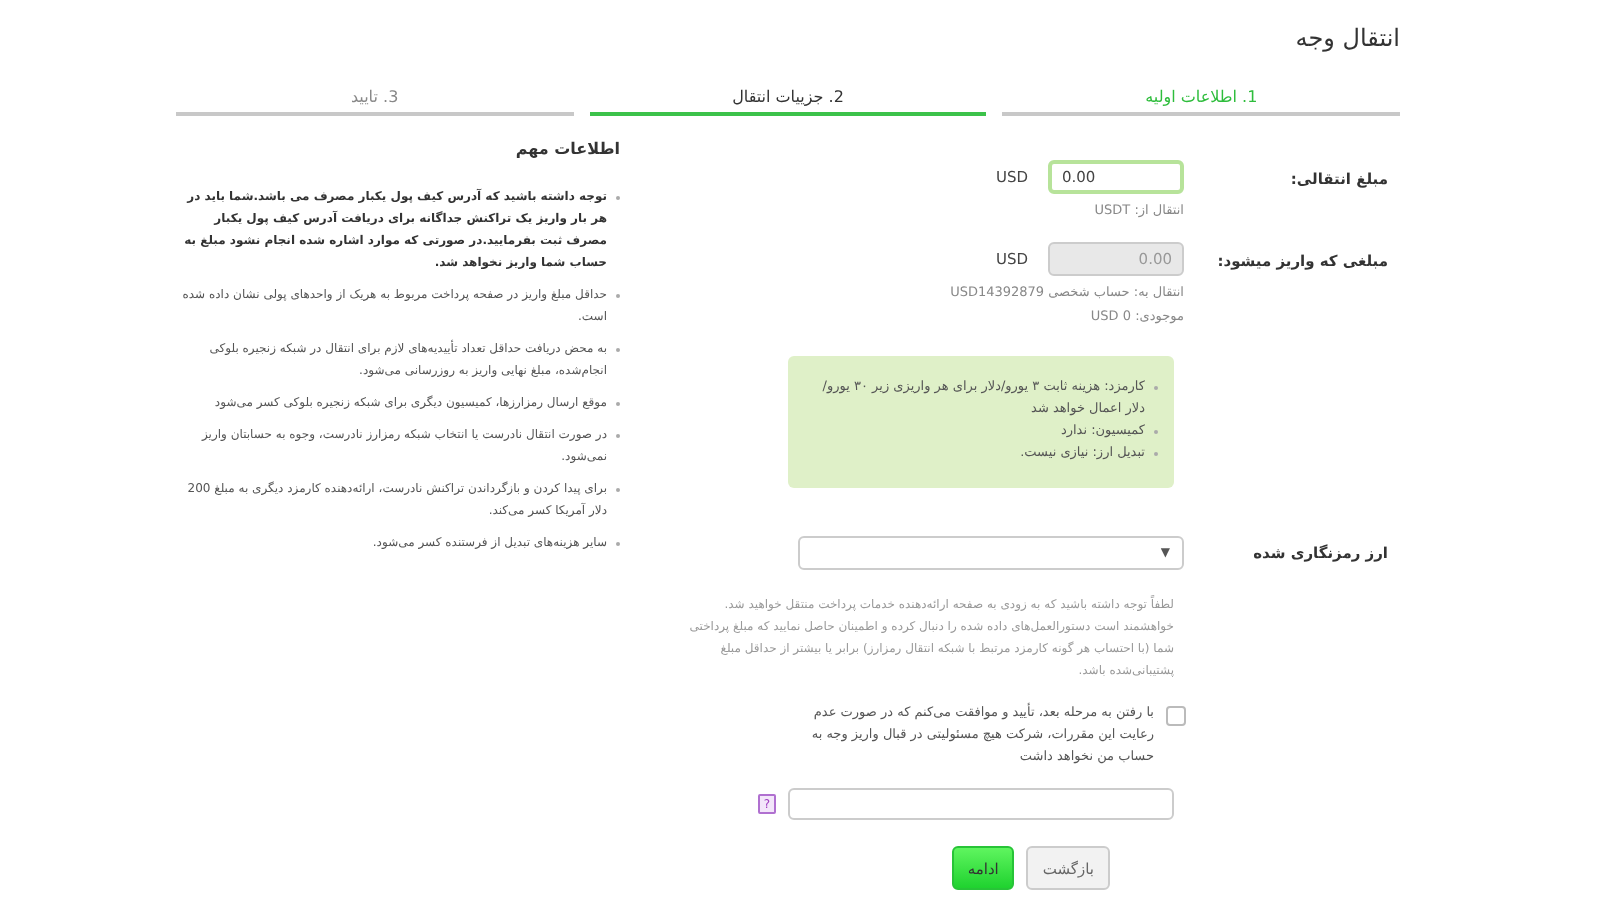 This screenshot has height=900, width=1600. What do you see at coordinates (1176, 716) in the screenshot?
I see `agreement-checkbox` at bounding box center [1176, 716].